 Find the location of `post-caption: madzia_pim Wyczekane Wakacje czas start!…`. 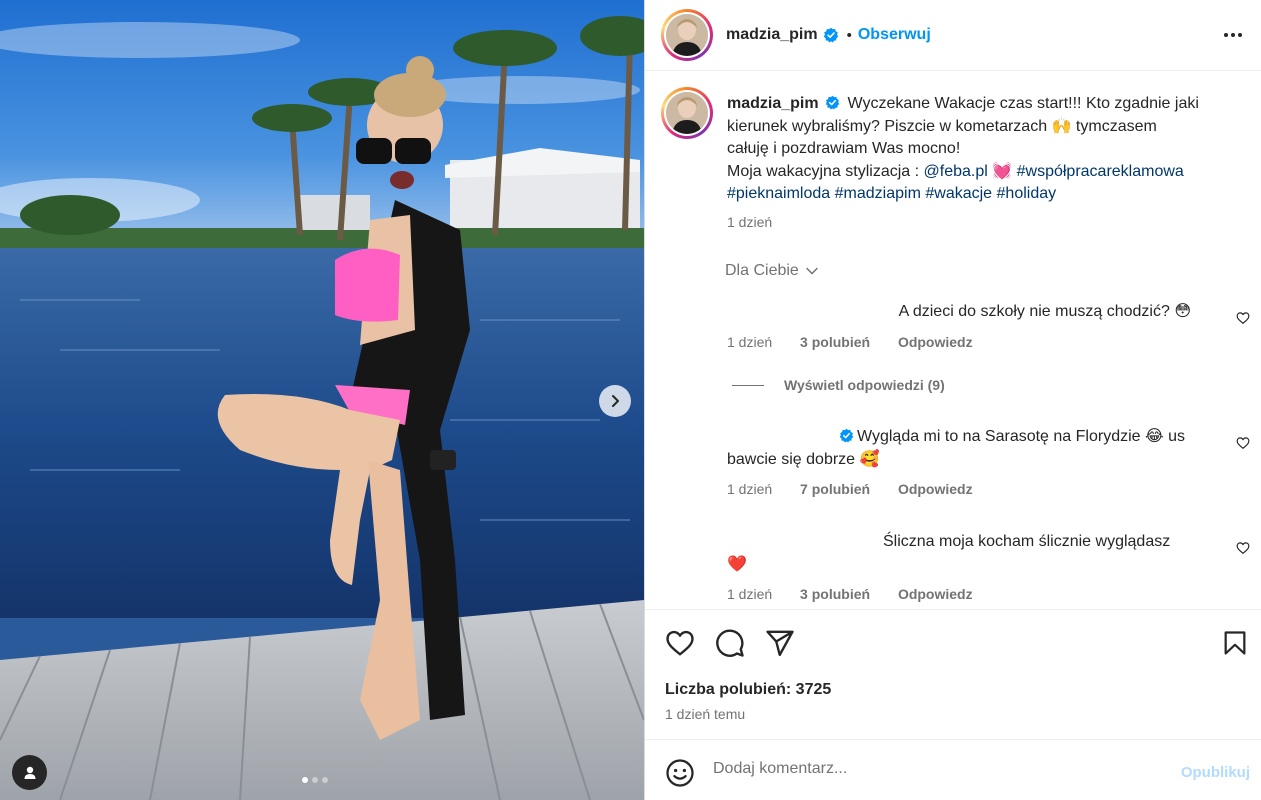

post-caption: madzia_pim Wyczekane Wakacje czas start!… is located at coordinates (979, 149).